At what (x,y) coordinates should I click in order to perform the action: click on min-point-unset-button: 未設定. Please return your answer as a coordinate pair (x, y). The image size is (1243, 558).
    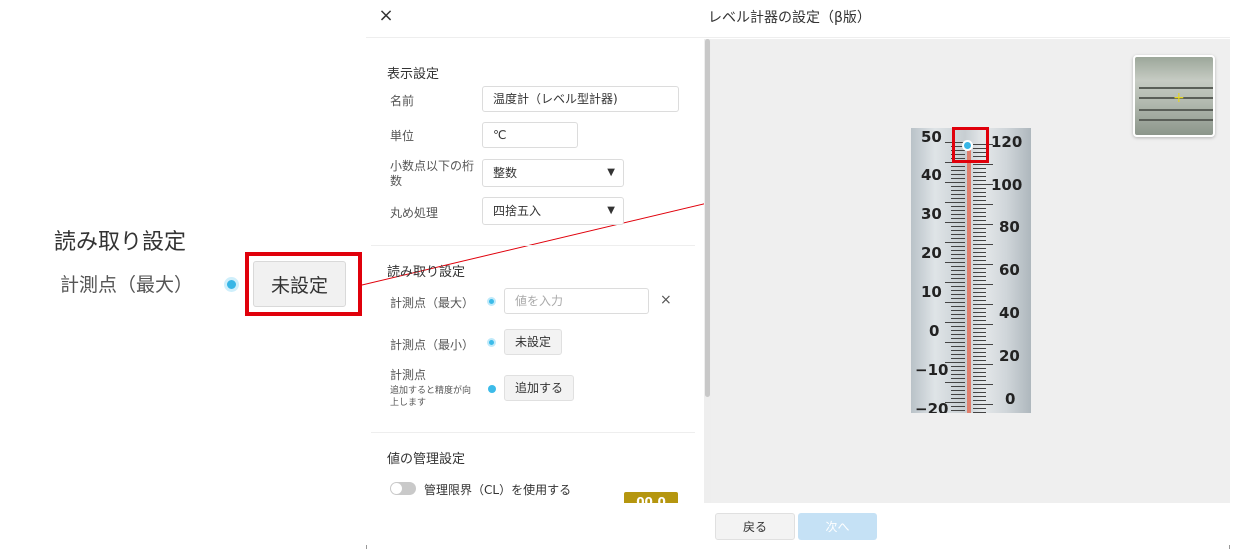
    Looking at the image, I should click on (533, 342).